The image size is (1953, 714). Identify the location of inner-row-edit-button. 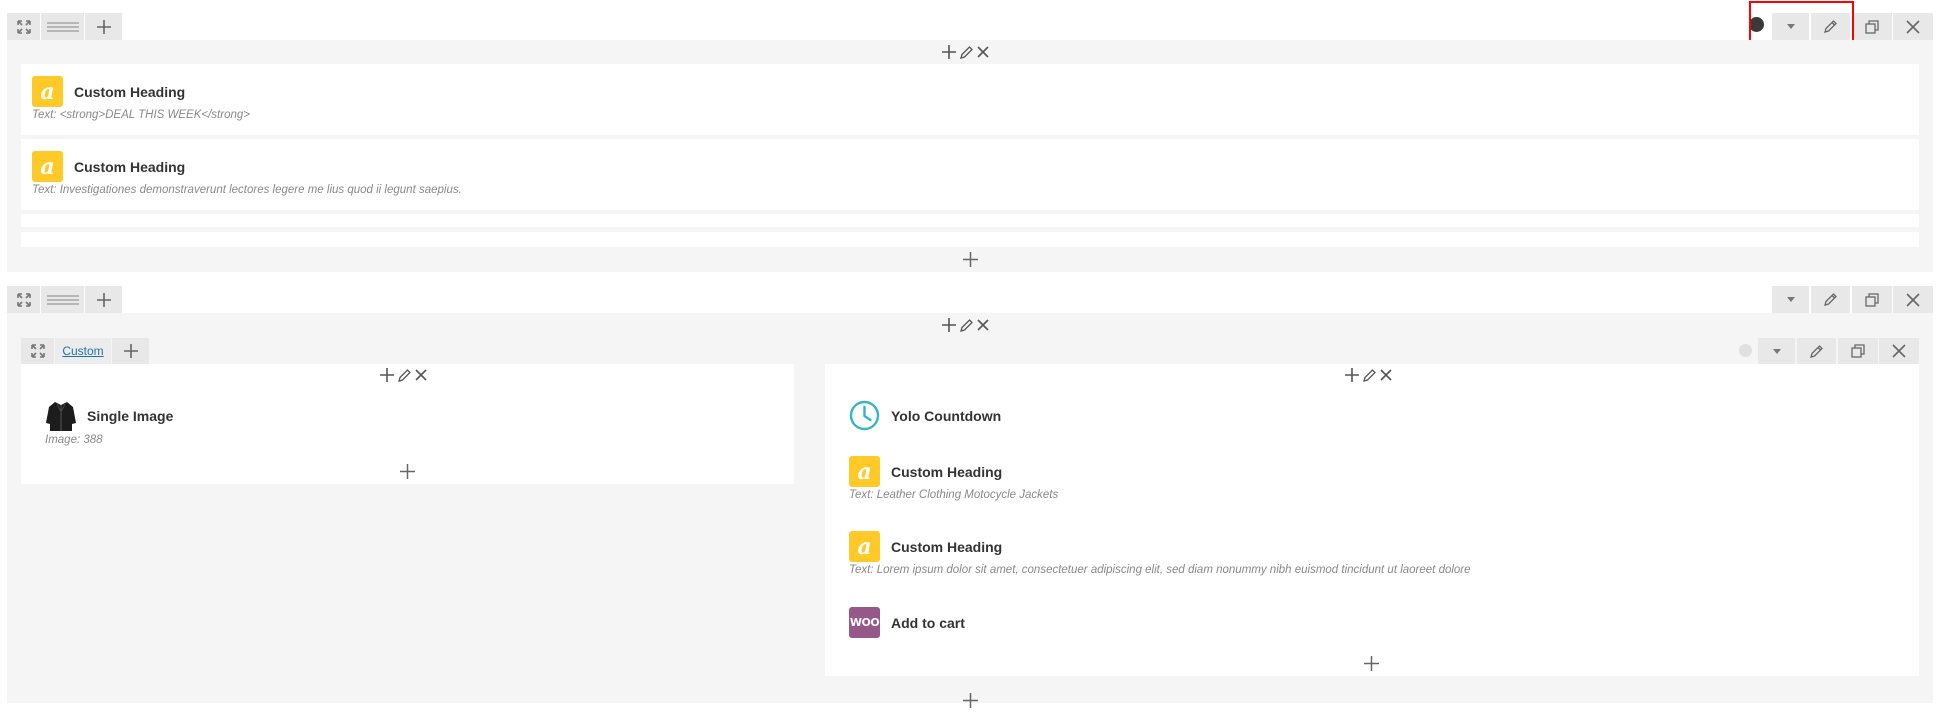
(1816, 351).